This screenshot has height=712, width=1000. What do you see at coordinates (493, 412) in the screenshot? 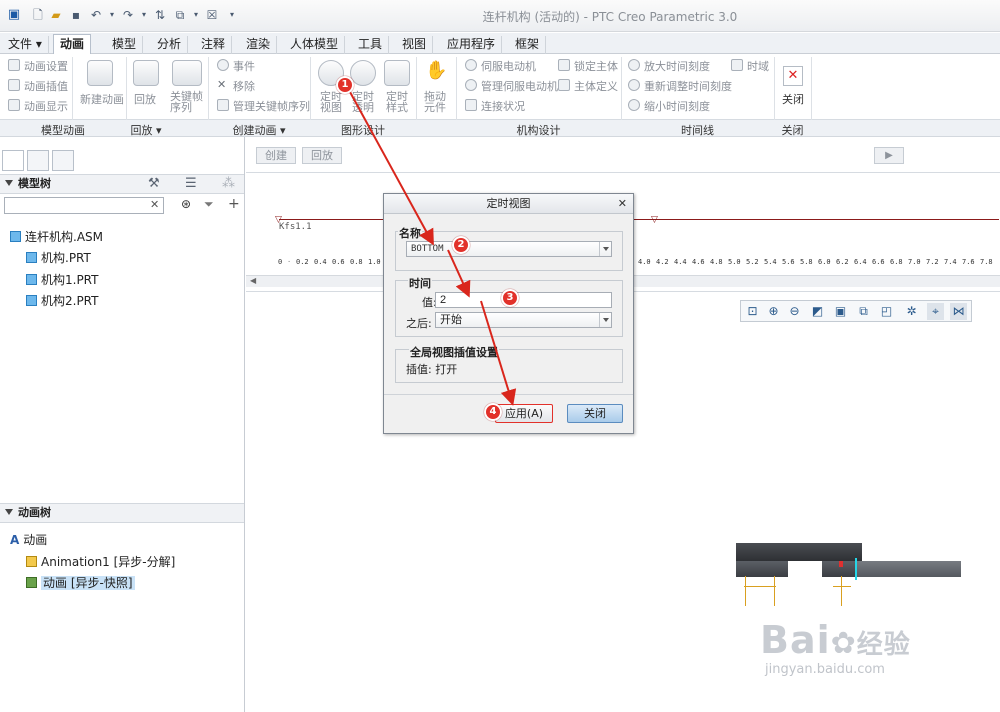
I see `step-badge-4: 4` at bounding box center [493, 412].